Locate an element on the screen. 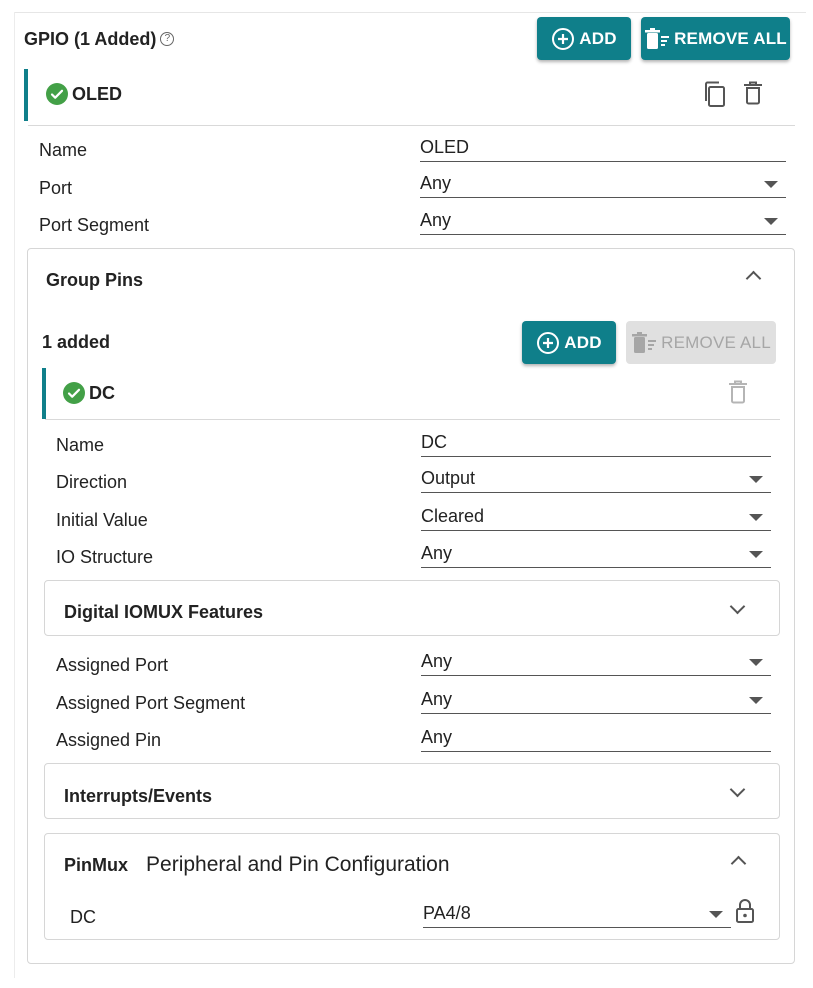 The height and width of the screenshot is (988, 813). port-segment-label: Port Segment is located at coordinates (94, 225).